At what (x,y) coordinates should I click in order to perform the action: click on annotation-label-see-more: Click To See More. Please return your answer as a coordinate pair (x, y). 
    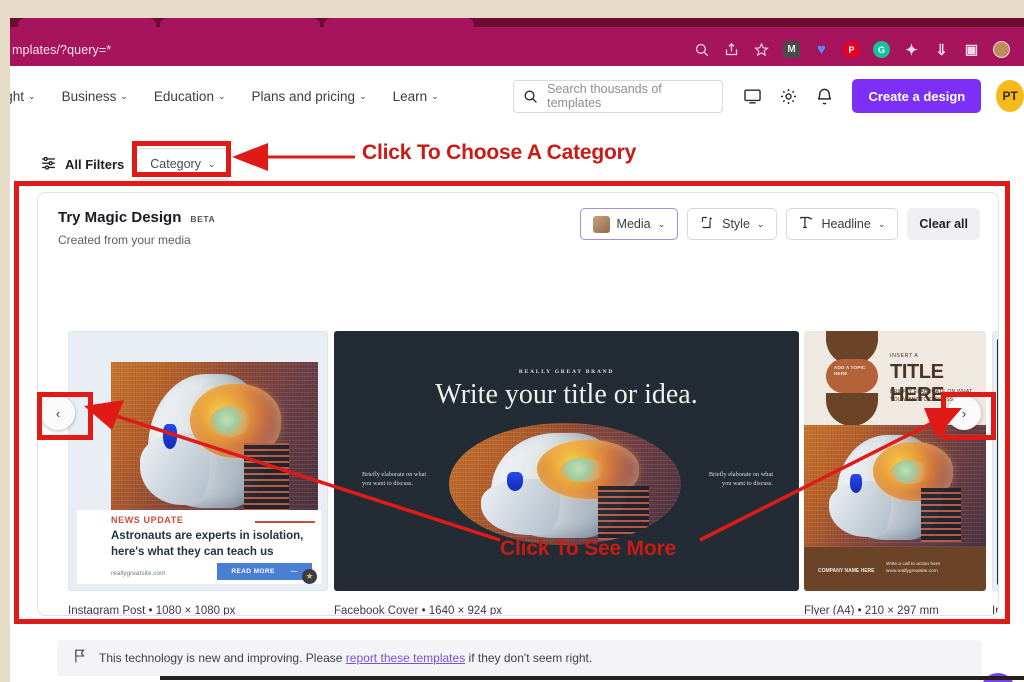
    Looking at the image, I should click on (588, 548).